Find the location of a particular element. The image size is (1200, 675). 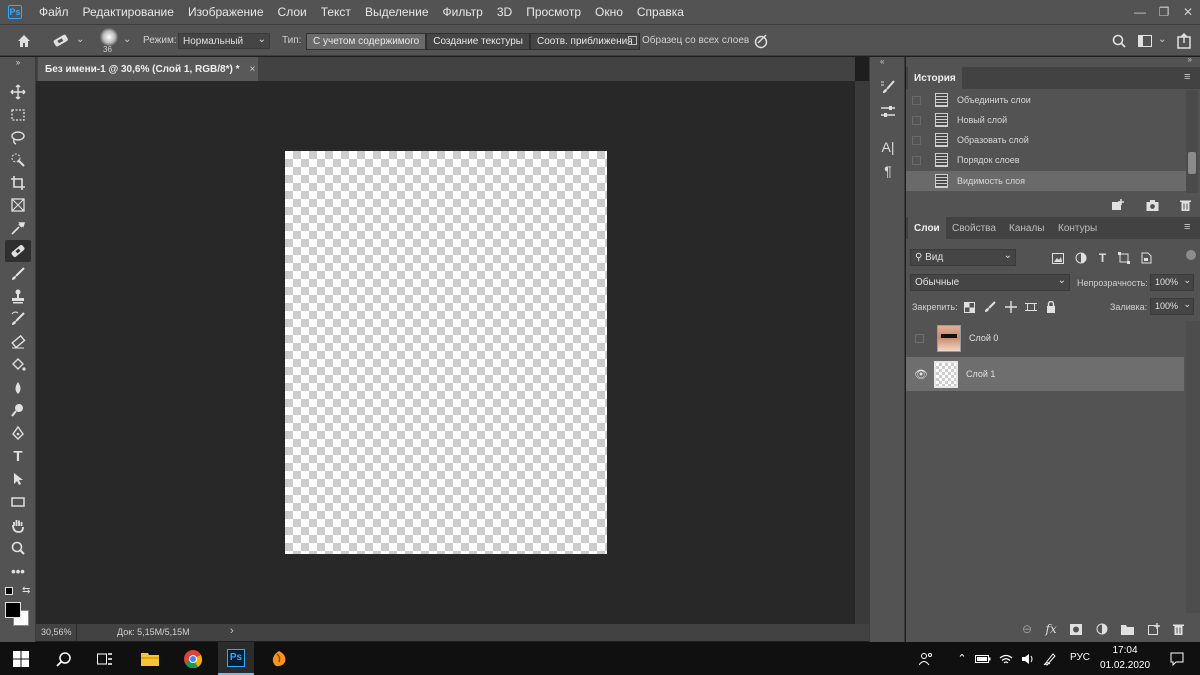

swap-colors-icon: ⇆ is located at coordinates (26, 590).